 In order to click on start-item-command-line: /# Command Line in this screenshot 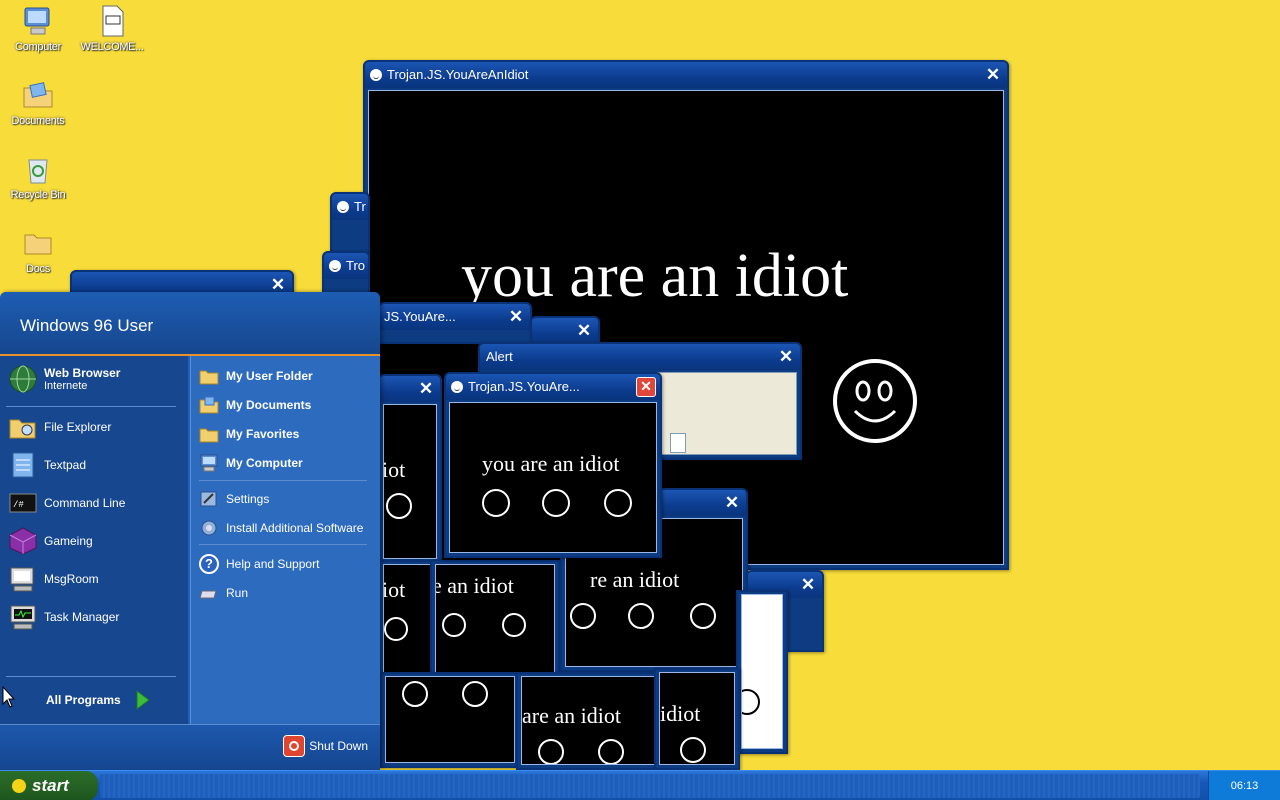, I will do `click(66, 503)`.